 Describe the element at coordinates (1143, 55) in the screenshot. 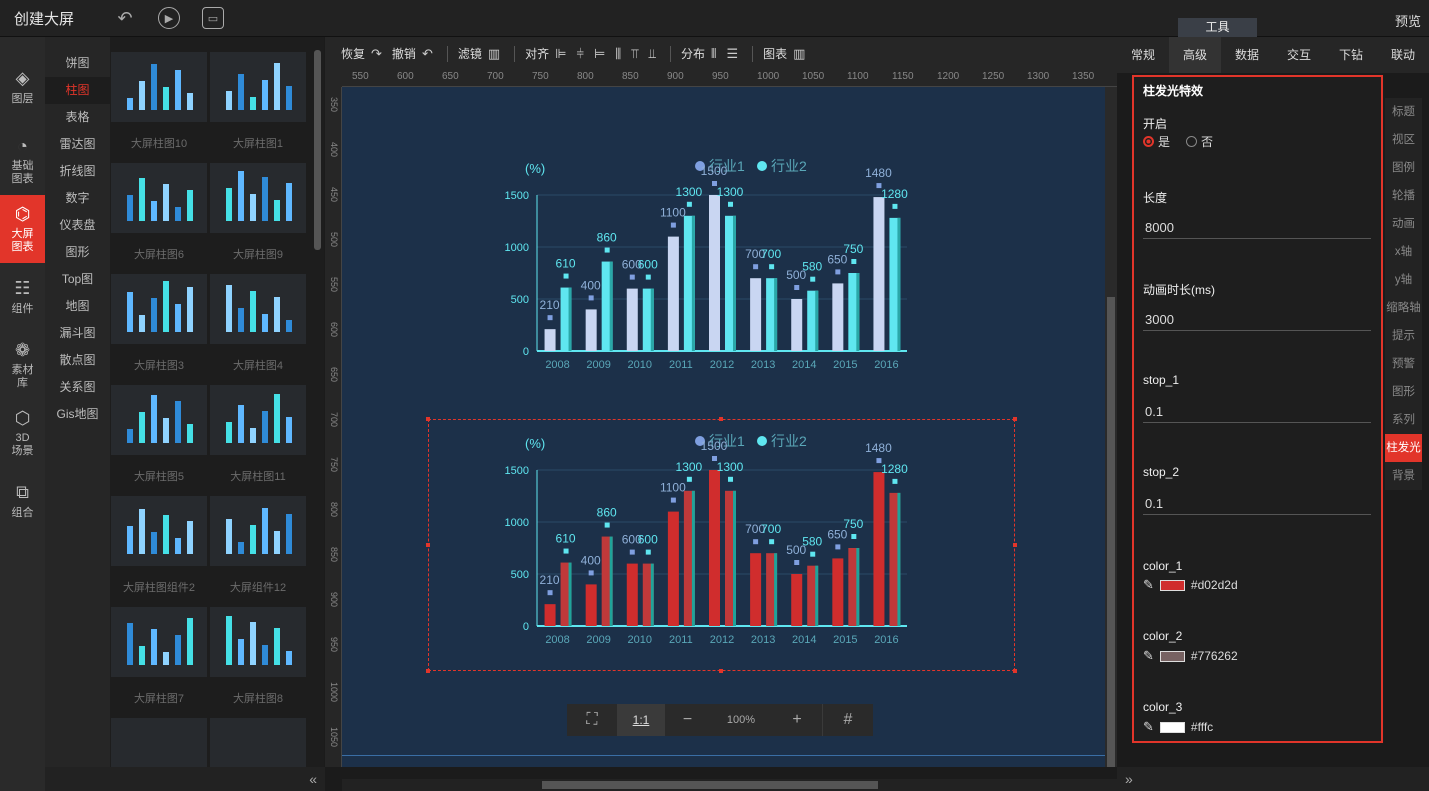

I see `tab-0: 常规` at that location.